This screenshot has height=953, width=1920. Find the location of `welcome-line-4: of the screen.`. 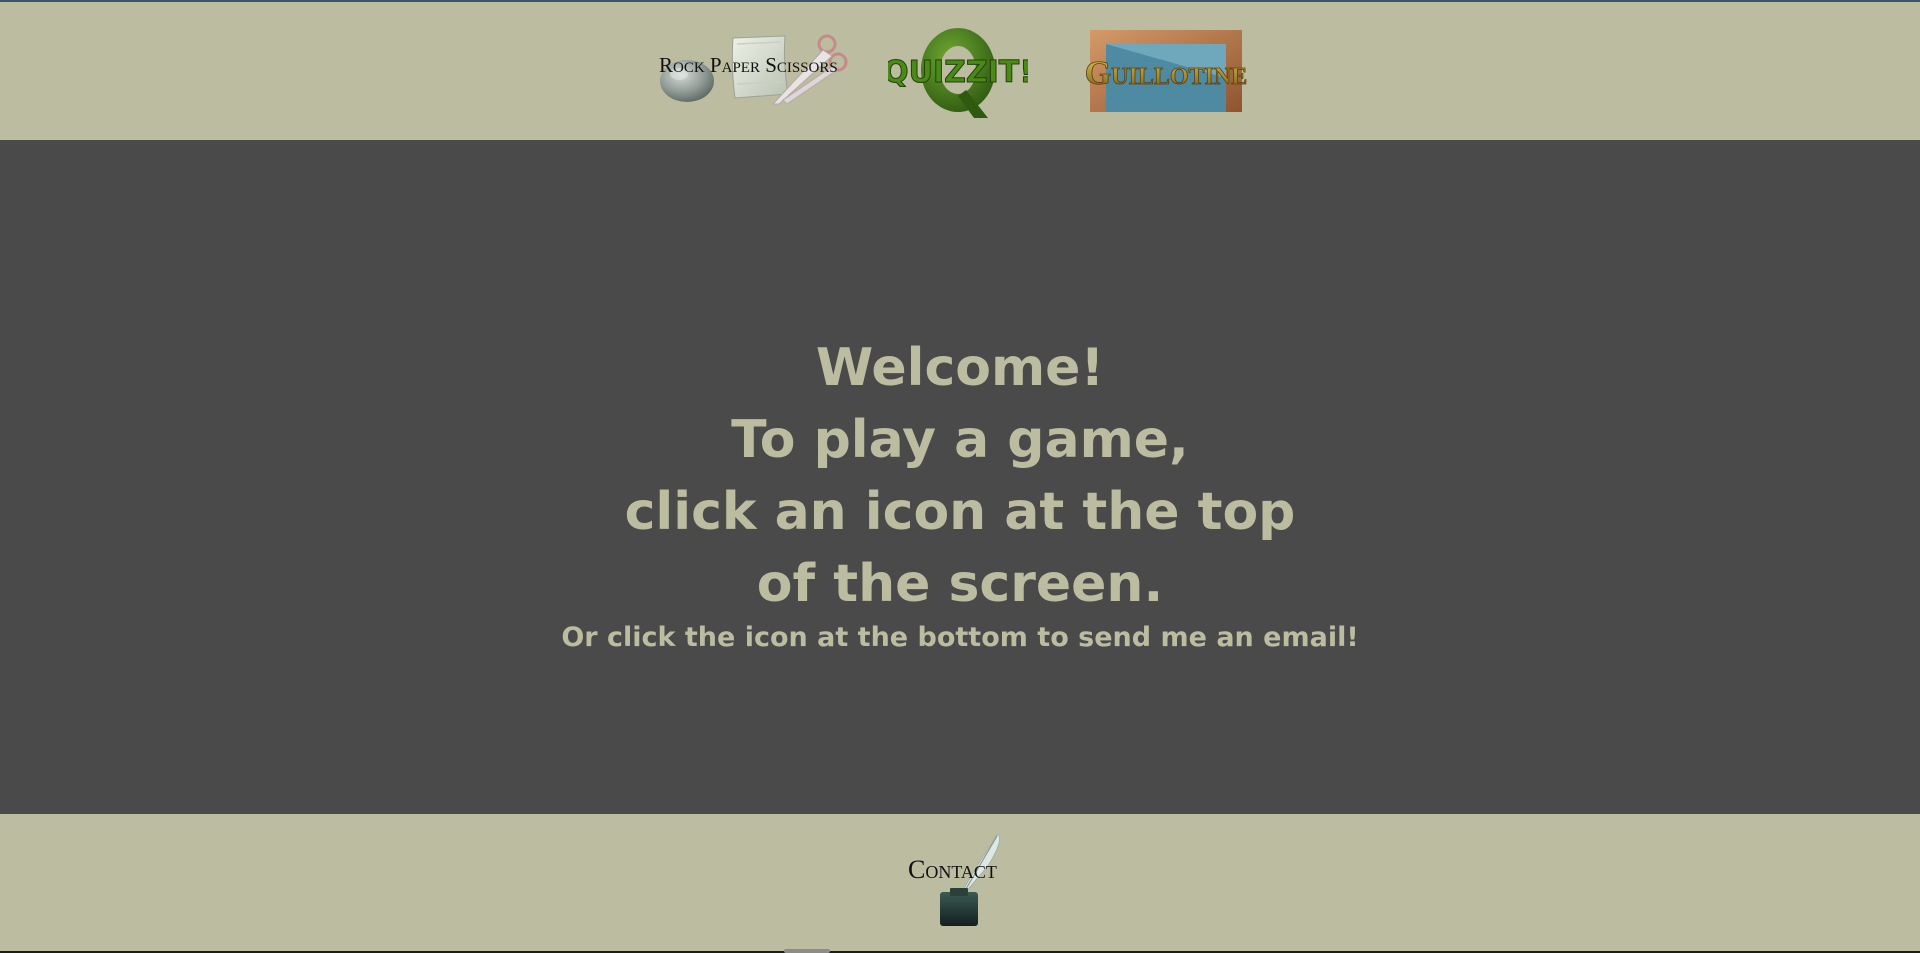

welcome-line-4: of the screen. is located at coordinates (960, 584).